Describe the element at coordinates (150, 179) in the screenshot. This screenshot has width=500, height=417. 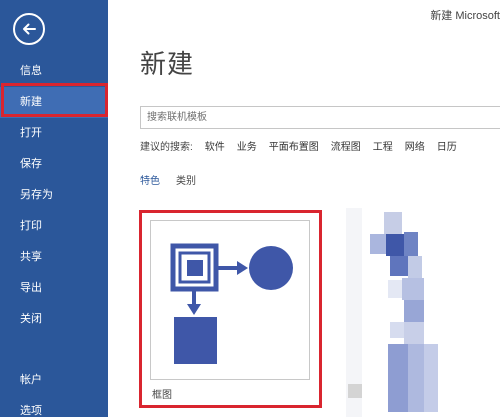
I see `tab-featured: 特色` at that location.